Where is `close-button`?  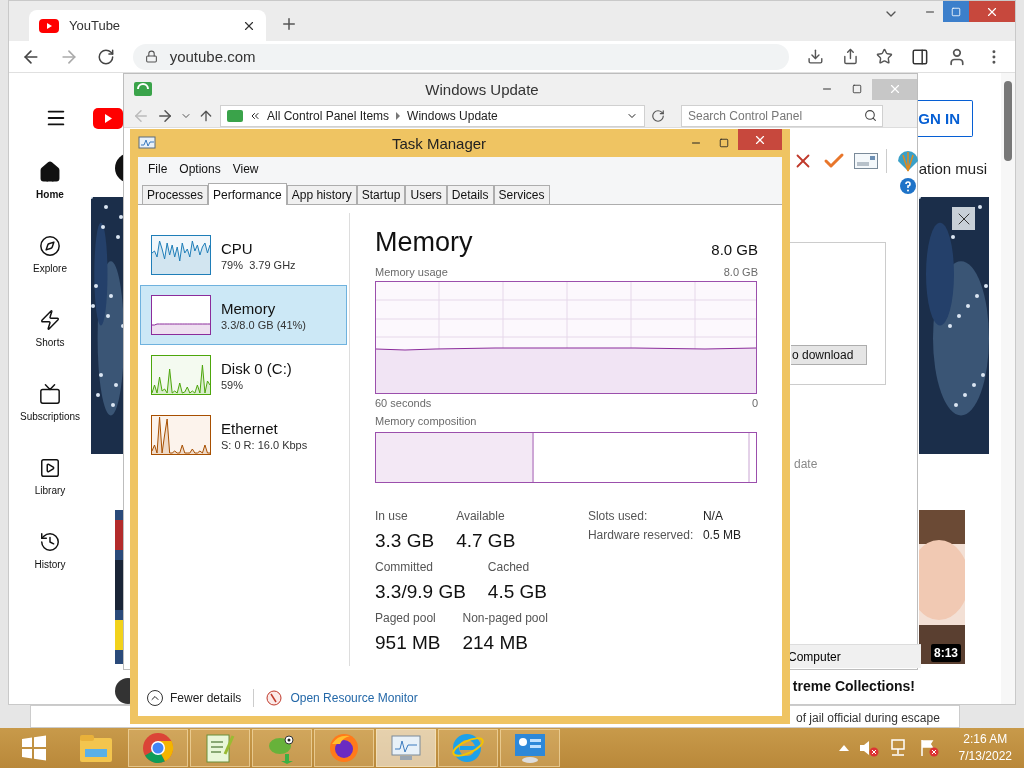
close-button is located at coordinates (963, 218).